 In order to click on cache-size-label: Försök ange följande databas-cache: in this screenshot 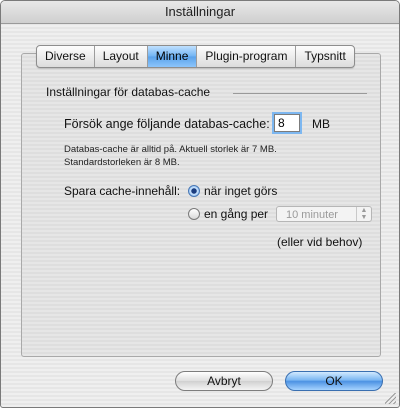, I will do `click(167, 124)`.